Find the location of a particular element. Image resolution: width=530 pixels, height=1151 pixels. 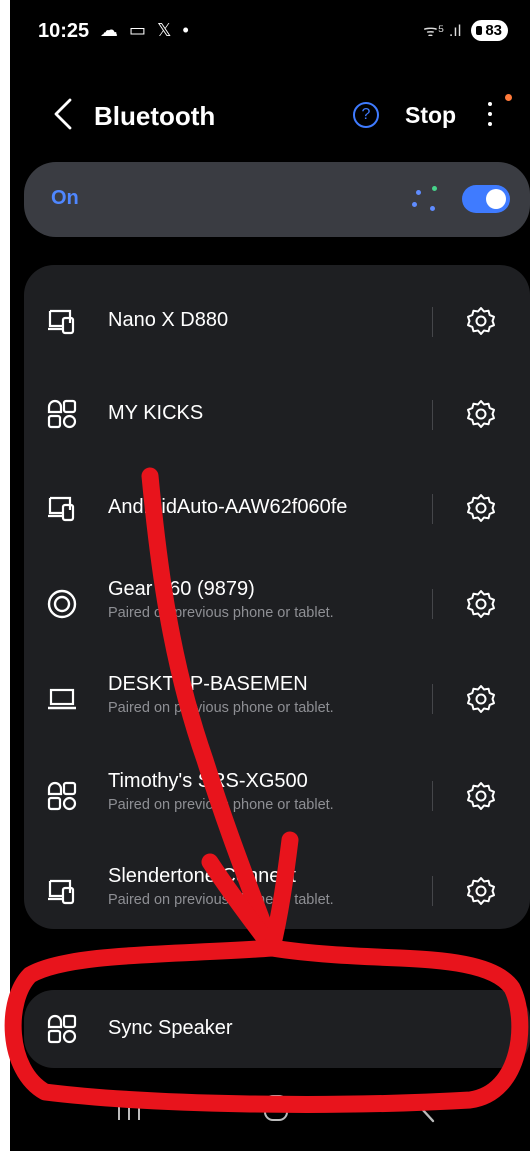

status-time: 10:25 is located at coordinates (64, 31).